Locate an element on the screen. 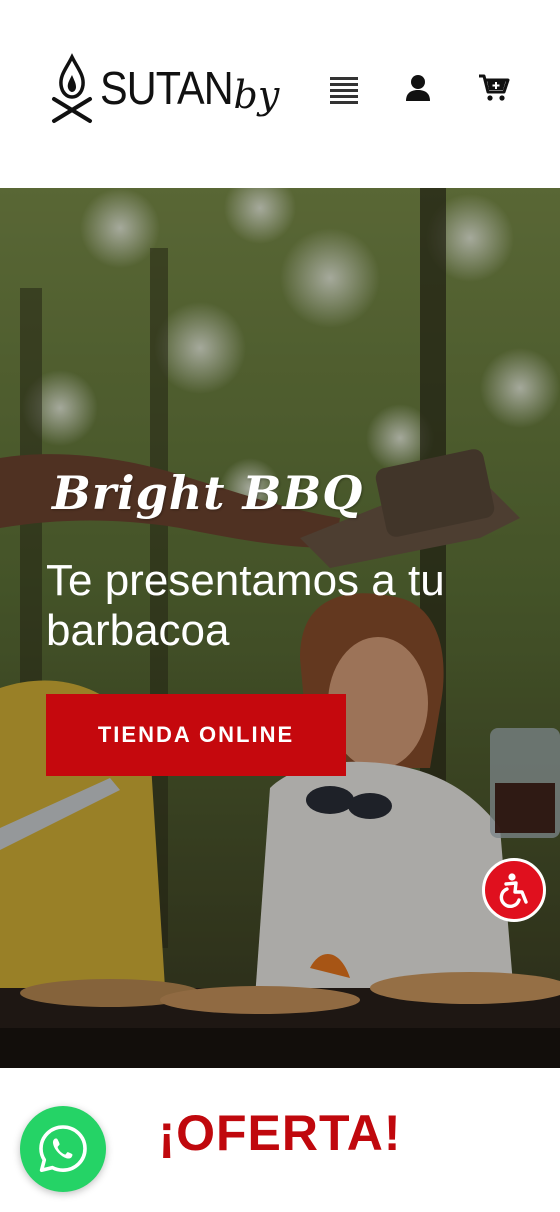 This screenshot has width=560, height=1212. logo-suffix: by is located at coordinates (256, 95).